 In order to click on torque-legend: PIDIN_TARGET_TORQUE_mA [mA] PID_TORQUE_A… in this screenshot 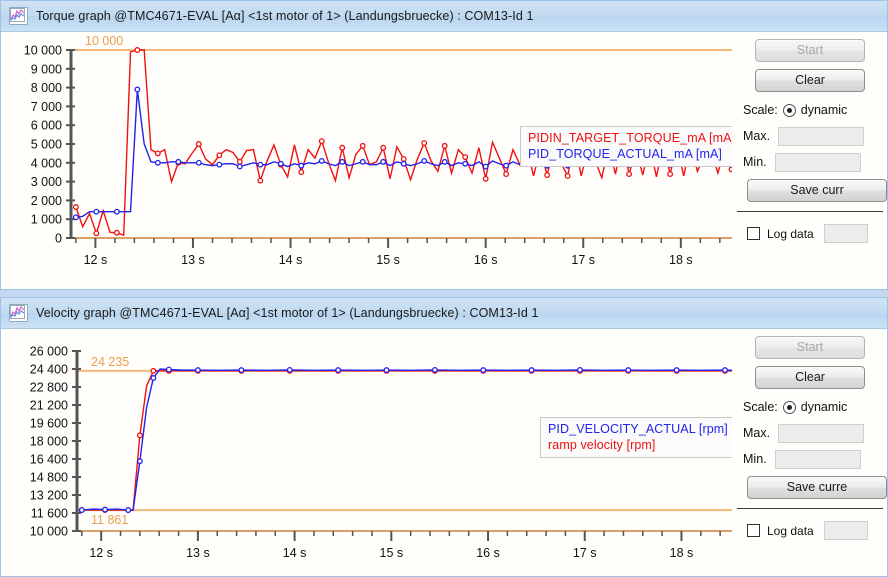, I will do `click(626, 146)`.